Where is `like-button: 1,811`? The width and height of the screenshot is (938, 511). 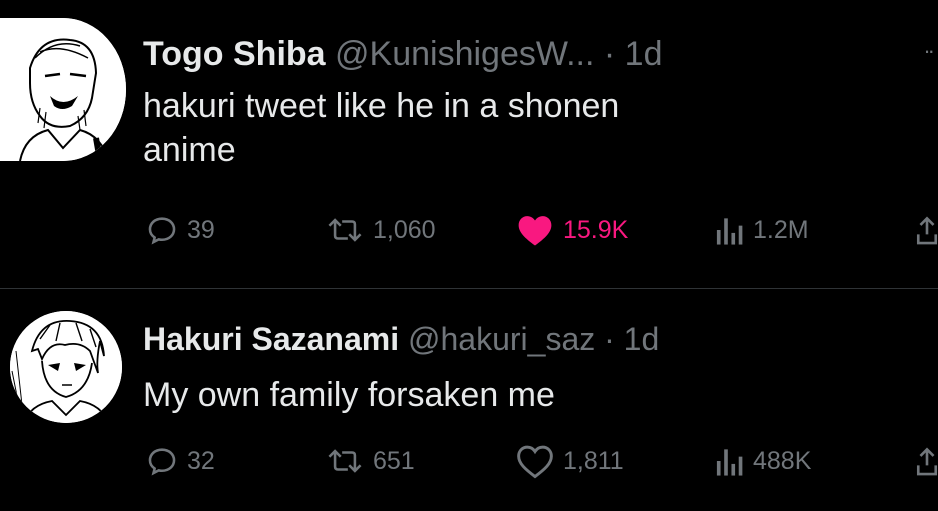
like-button: 1,811 is located at coordinates (569, 461).